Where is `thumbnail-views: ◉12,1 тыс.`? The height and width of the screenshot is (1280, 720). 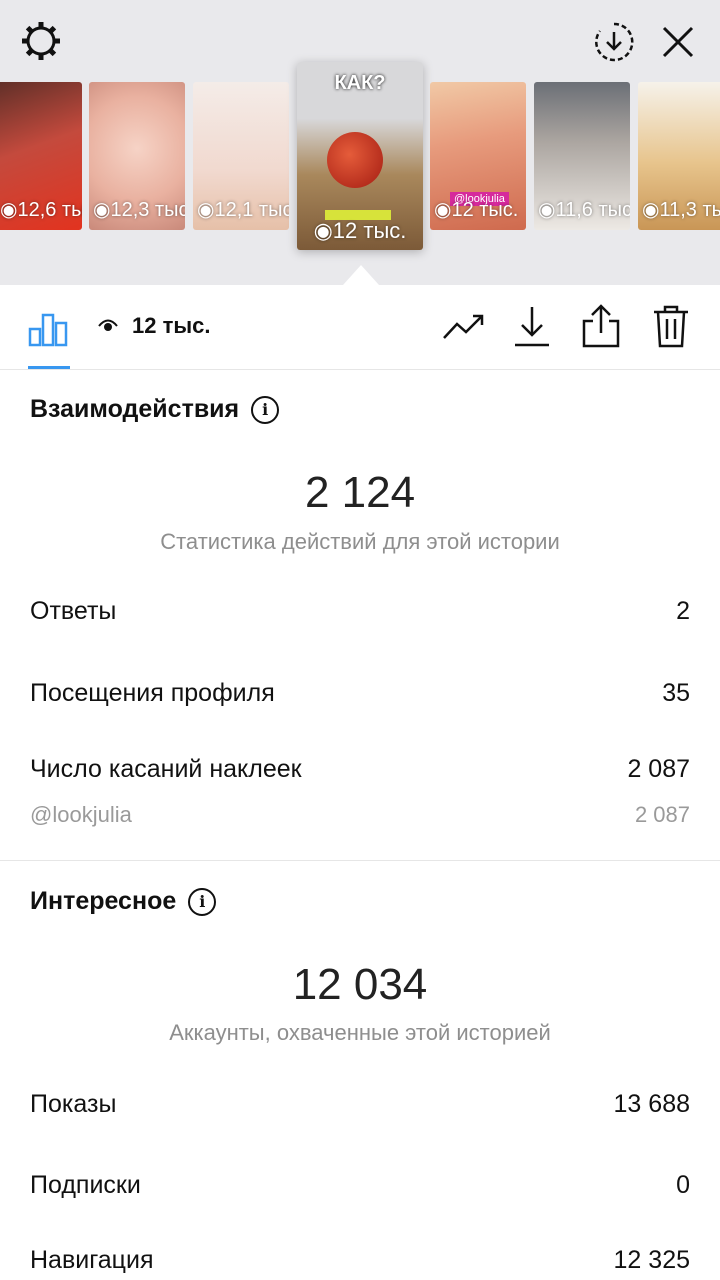
thumbnail-views: ◉12,1 тыс. is located at coordinates (243, 210).